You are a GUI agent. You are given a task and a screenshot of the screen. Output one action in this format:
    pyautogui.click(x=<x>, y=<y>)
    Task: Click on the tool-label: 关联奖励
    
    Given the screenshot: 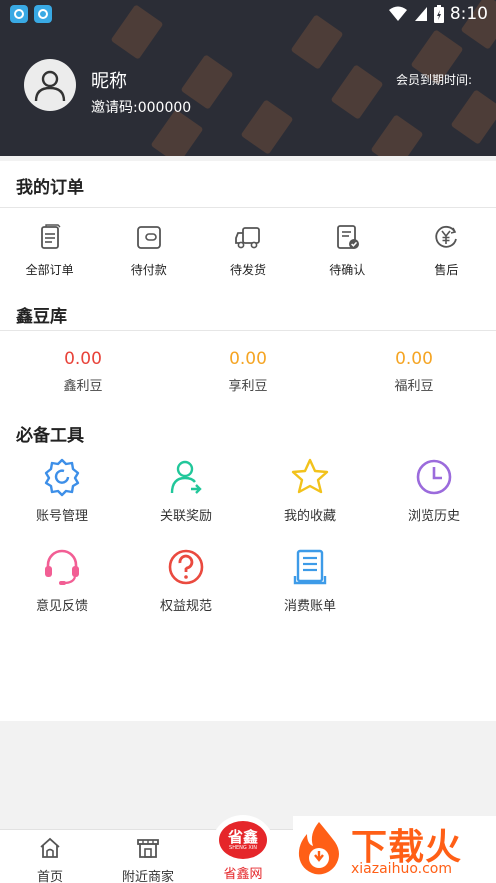 What is the action you would take?
    pyautogui.click(x=185, y=516)
    